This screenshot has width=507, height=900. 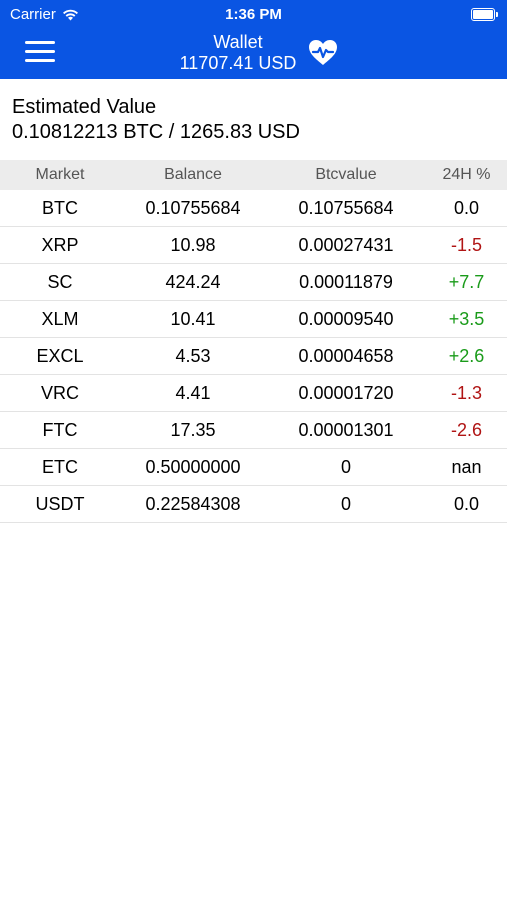 I want to click on status-time: 1:36 PM, so click(x=253, y=14).